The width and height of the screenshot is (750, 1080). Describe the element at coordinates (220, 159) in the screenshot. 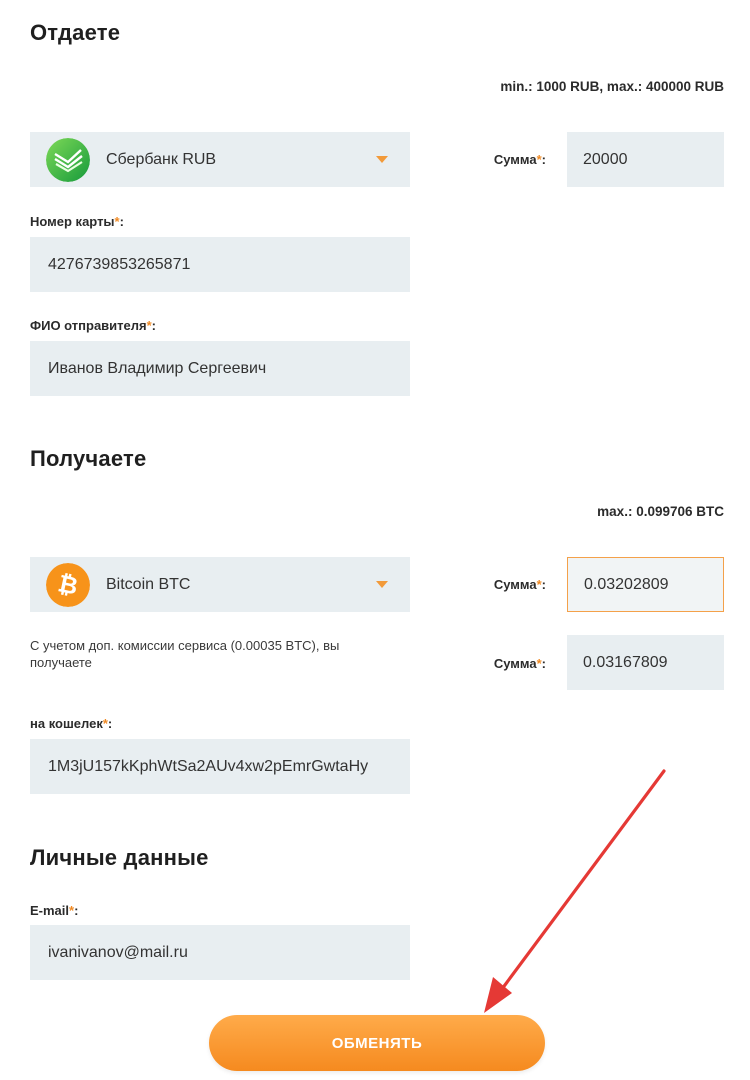

I see `give-currency-select: Сбербанк RUB` at that location.